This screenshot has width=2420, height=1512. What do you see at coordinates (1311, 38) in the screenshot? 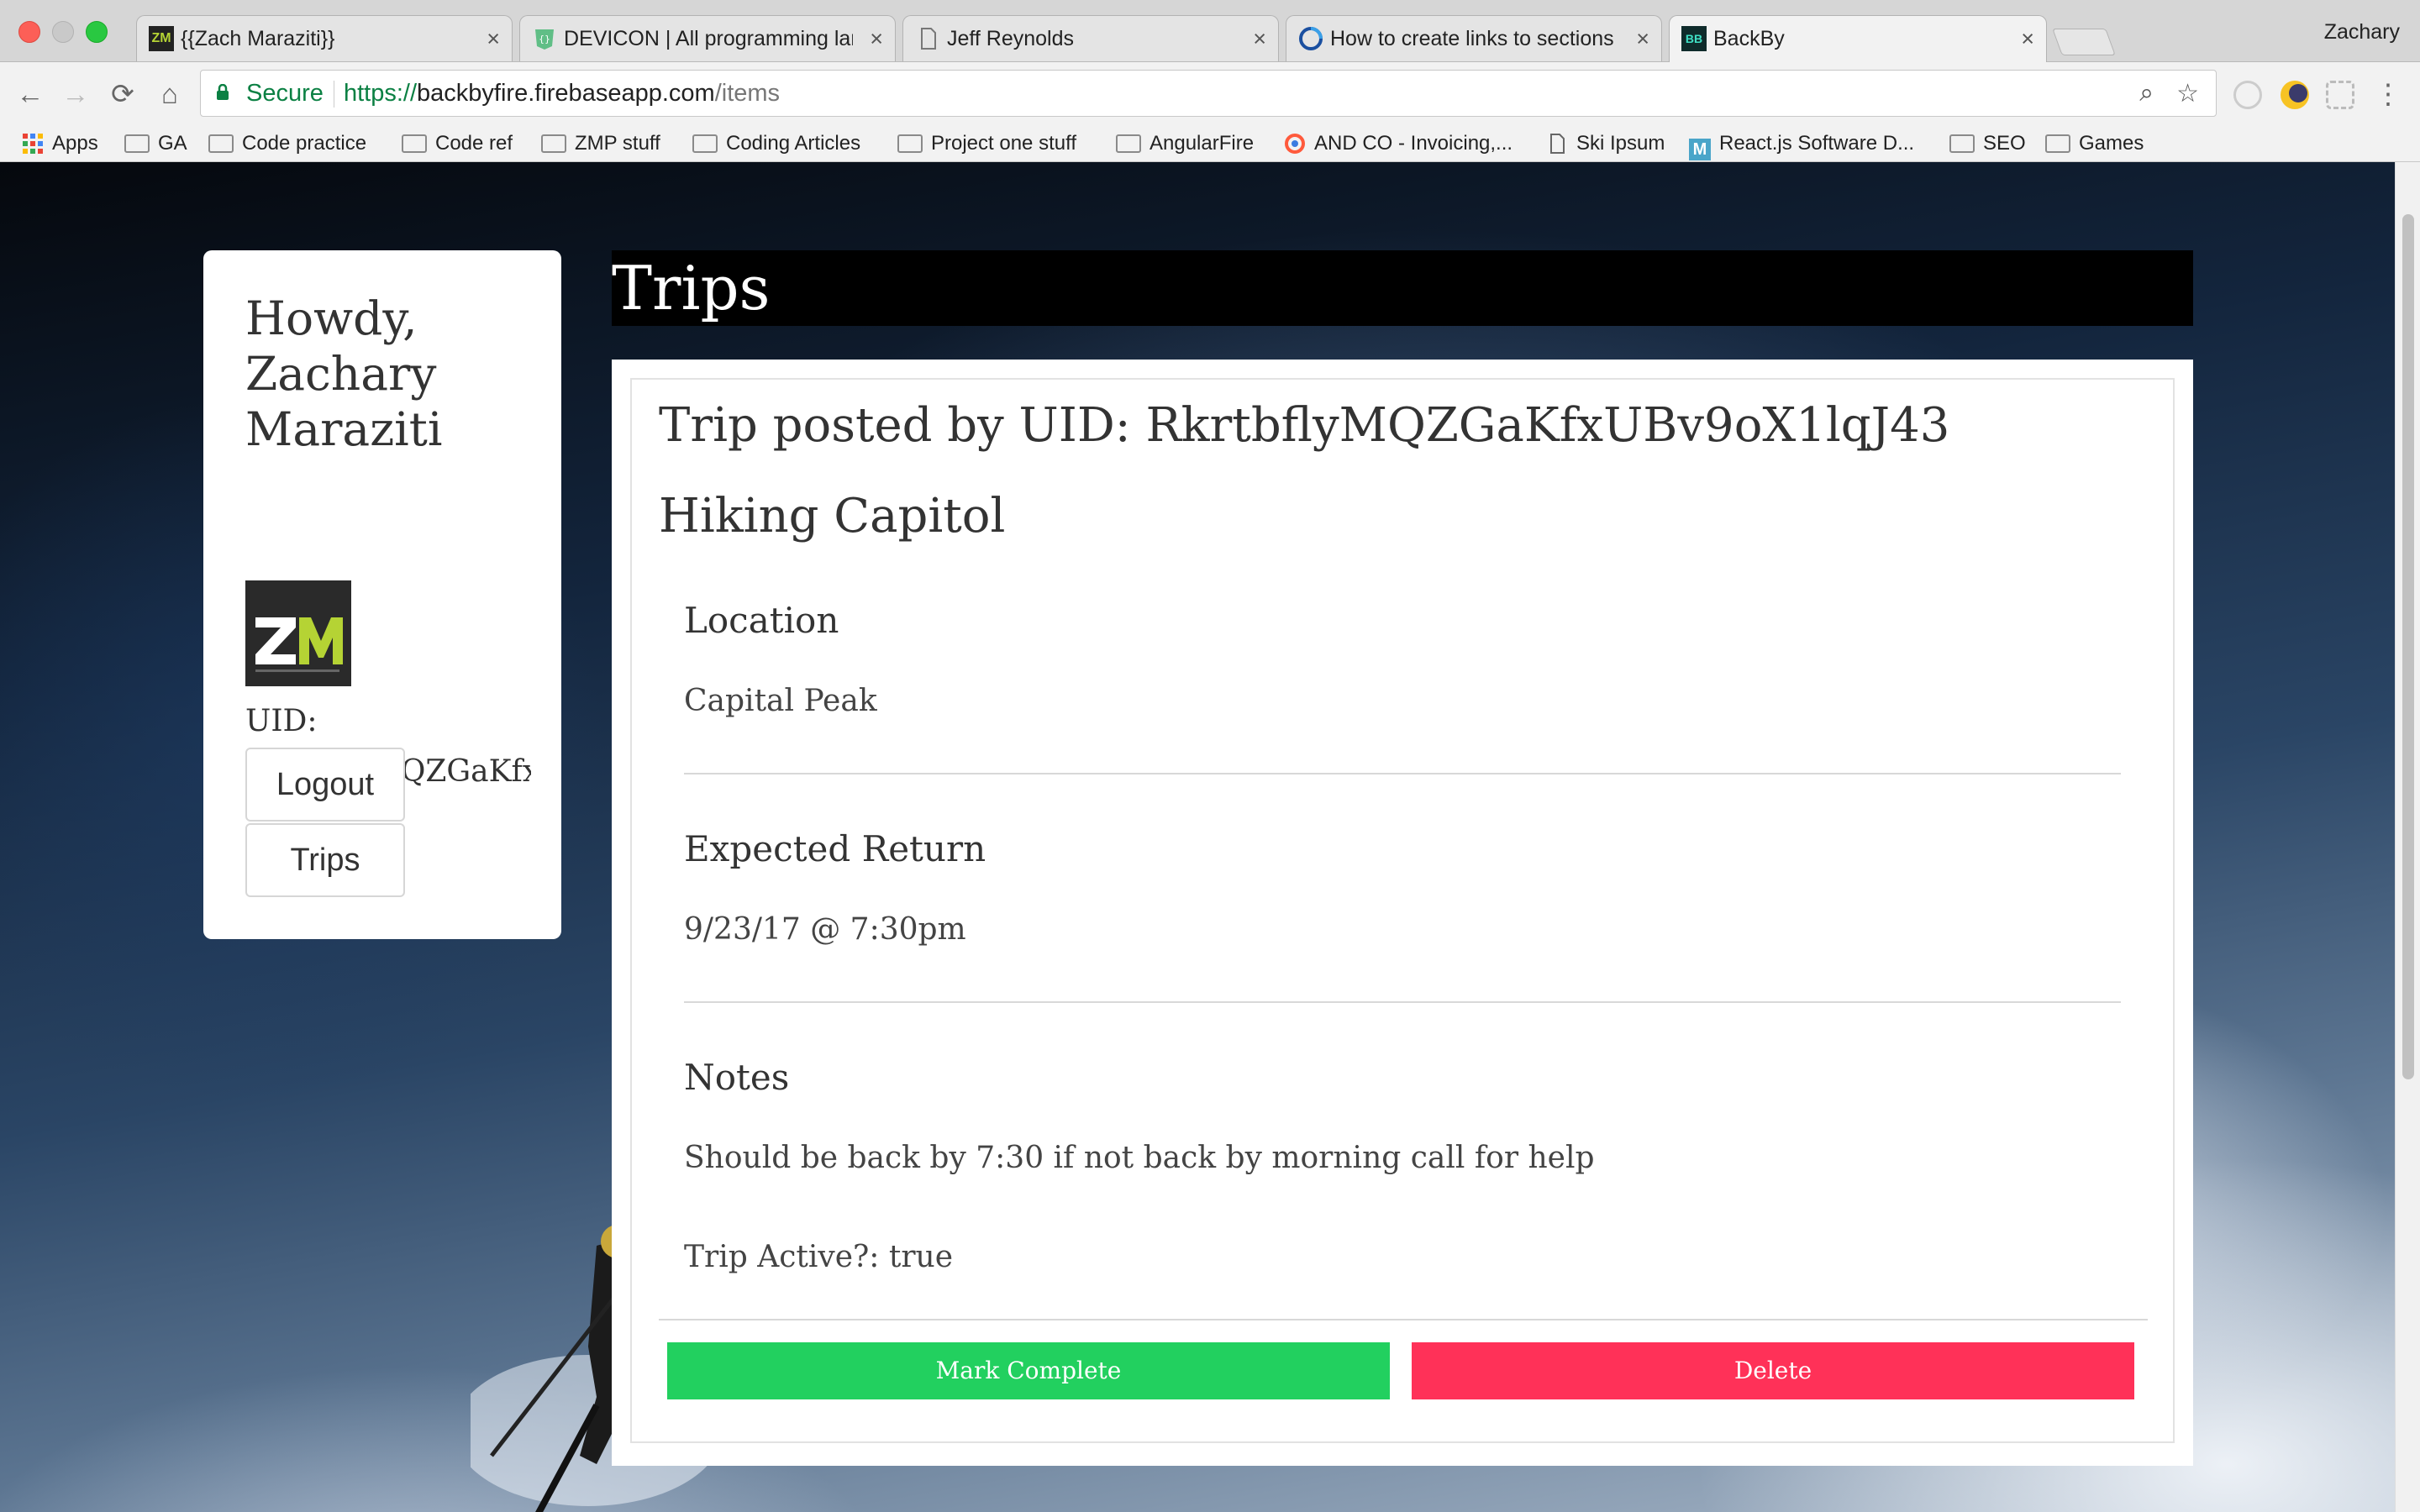
I see `site-icon` at bounding box center [1311, 38].